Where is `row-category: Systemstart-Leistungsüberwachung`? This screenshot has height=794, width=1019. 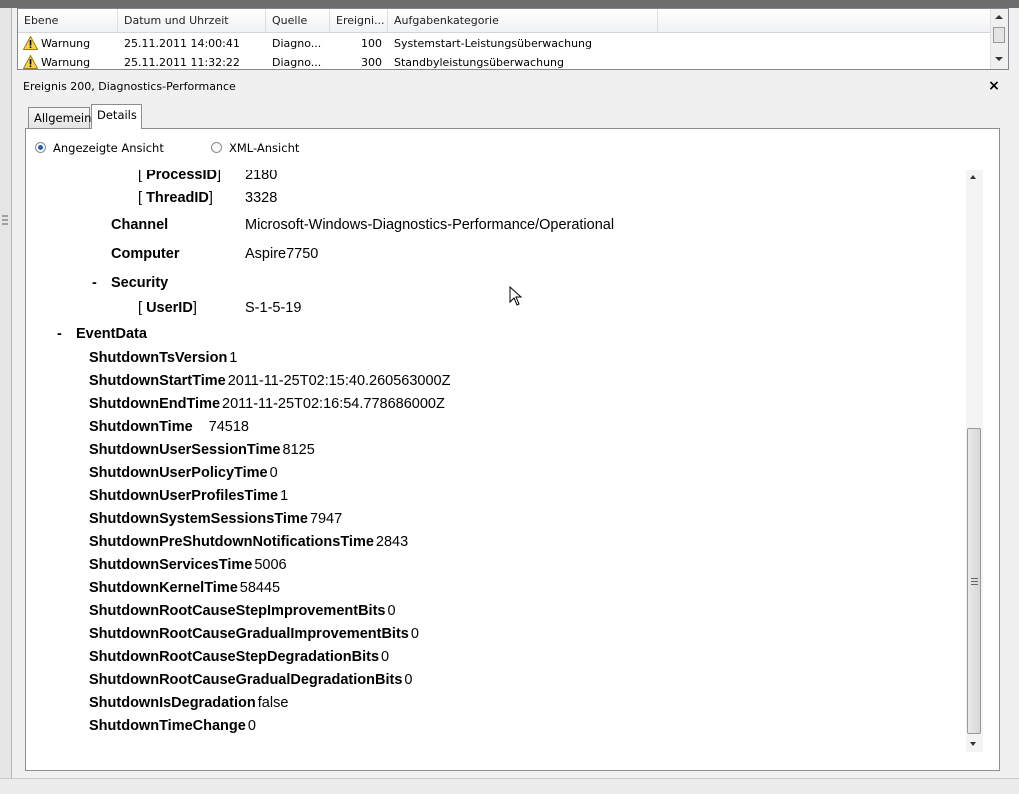
row-category: Systemstart-Leistungsüberwachung is located at coordinates (493, 43).